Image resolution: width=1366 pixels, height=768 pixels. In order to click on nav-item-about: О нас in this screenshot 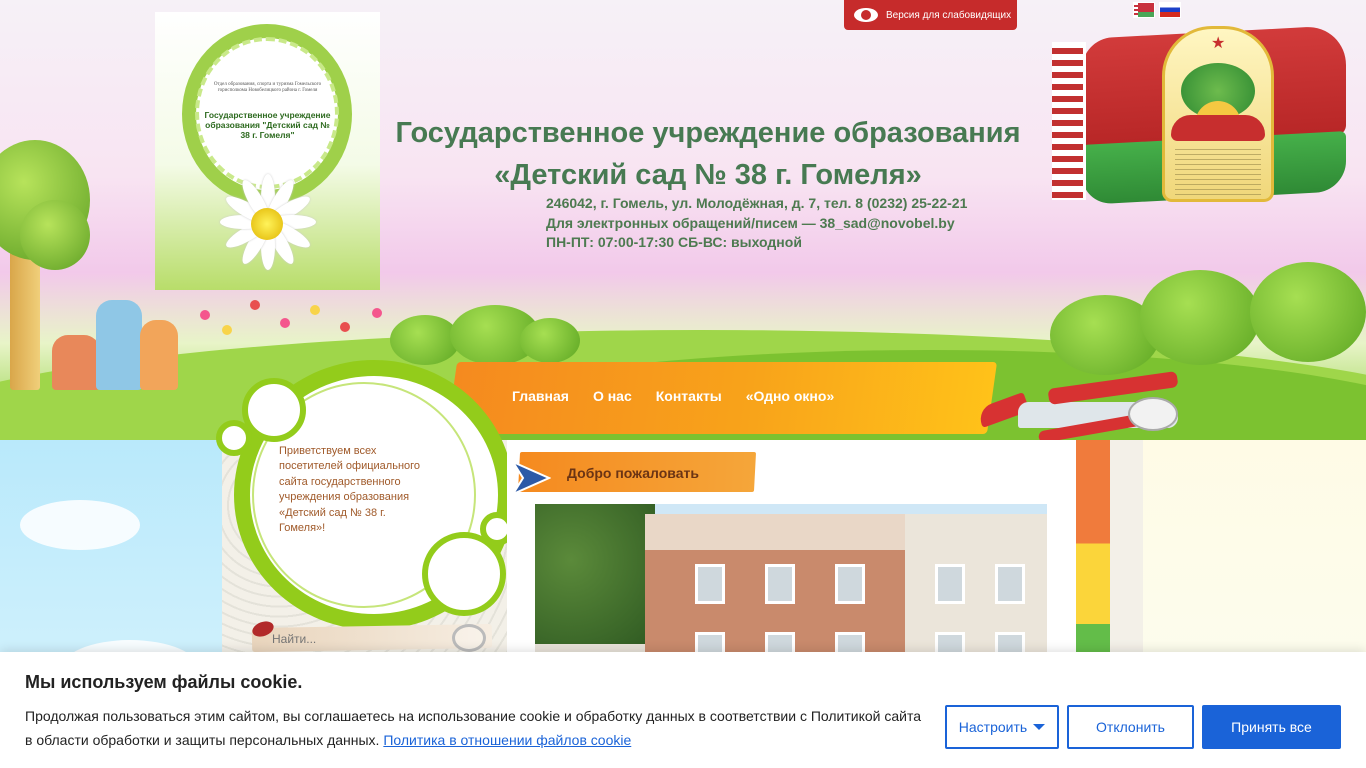, I will do `click(612, 396)`.